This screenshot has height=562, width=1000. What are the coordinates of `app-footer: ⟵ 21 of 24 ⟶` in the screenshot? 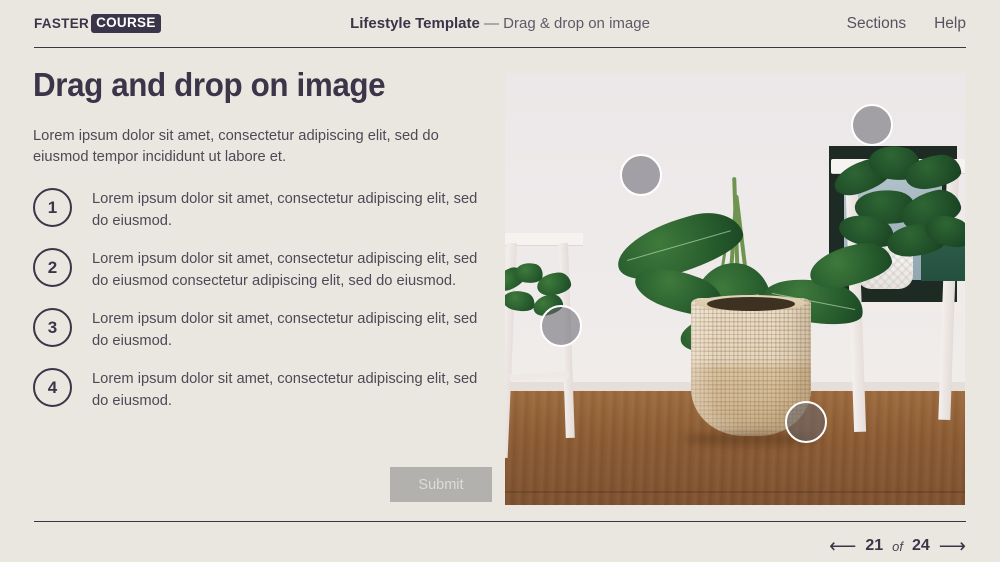 It's located at (500, 541).